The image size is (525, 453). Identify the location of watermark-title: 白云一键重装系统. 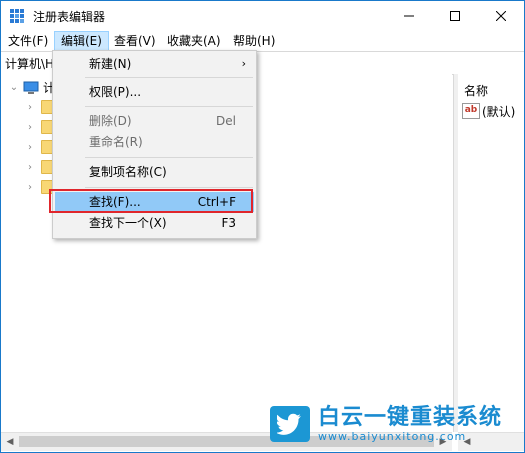
(410, 417).